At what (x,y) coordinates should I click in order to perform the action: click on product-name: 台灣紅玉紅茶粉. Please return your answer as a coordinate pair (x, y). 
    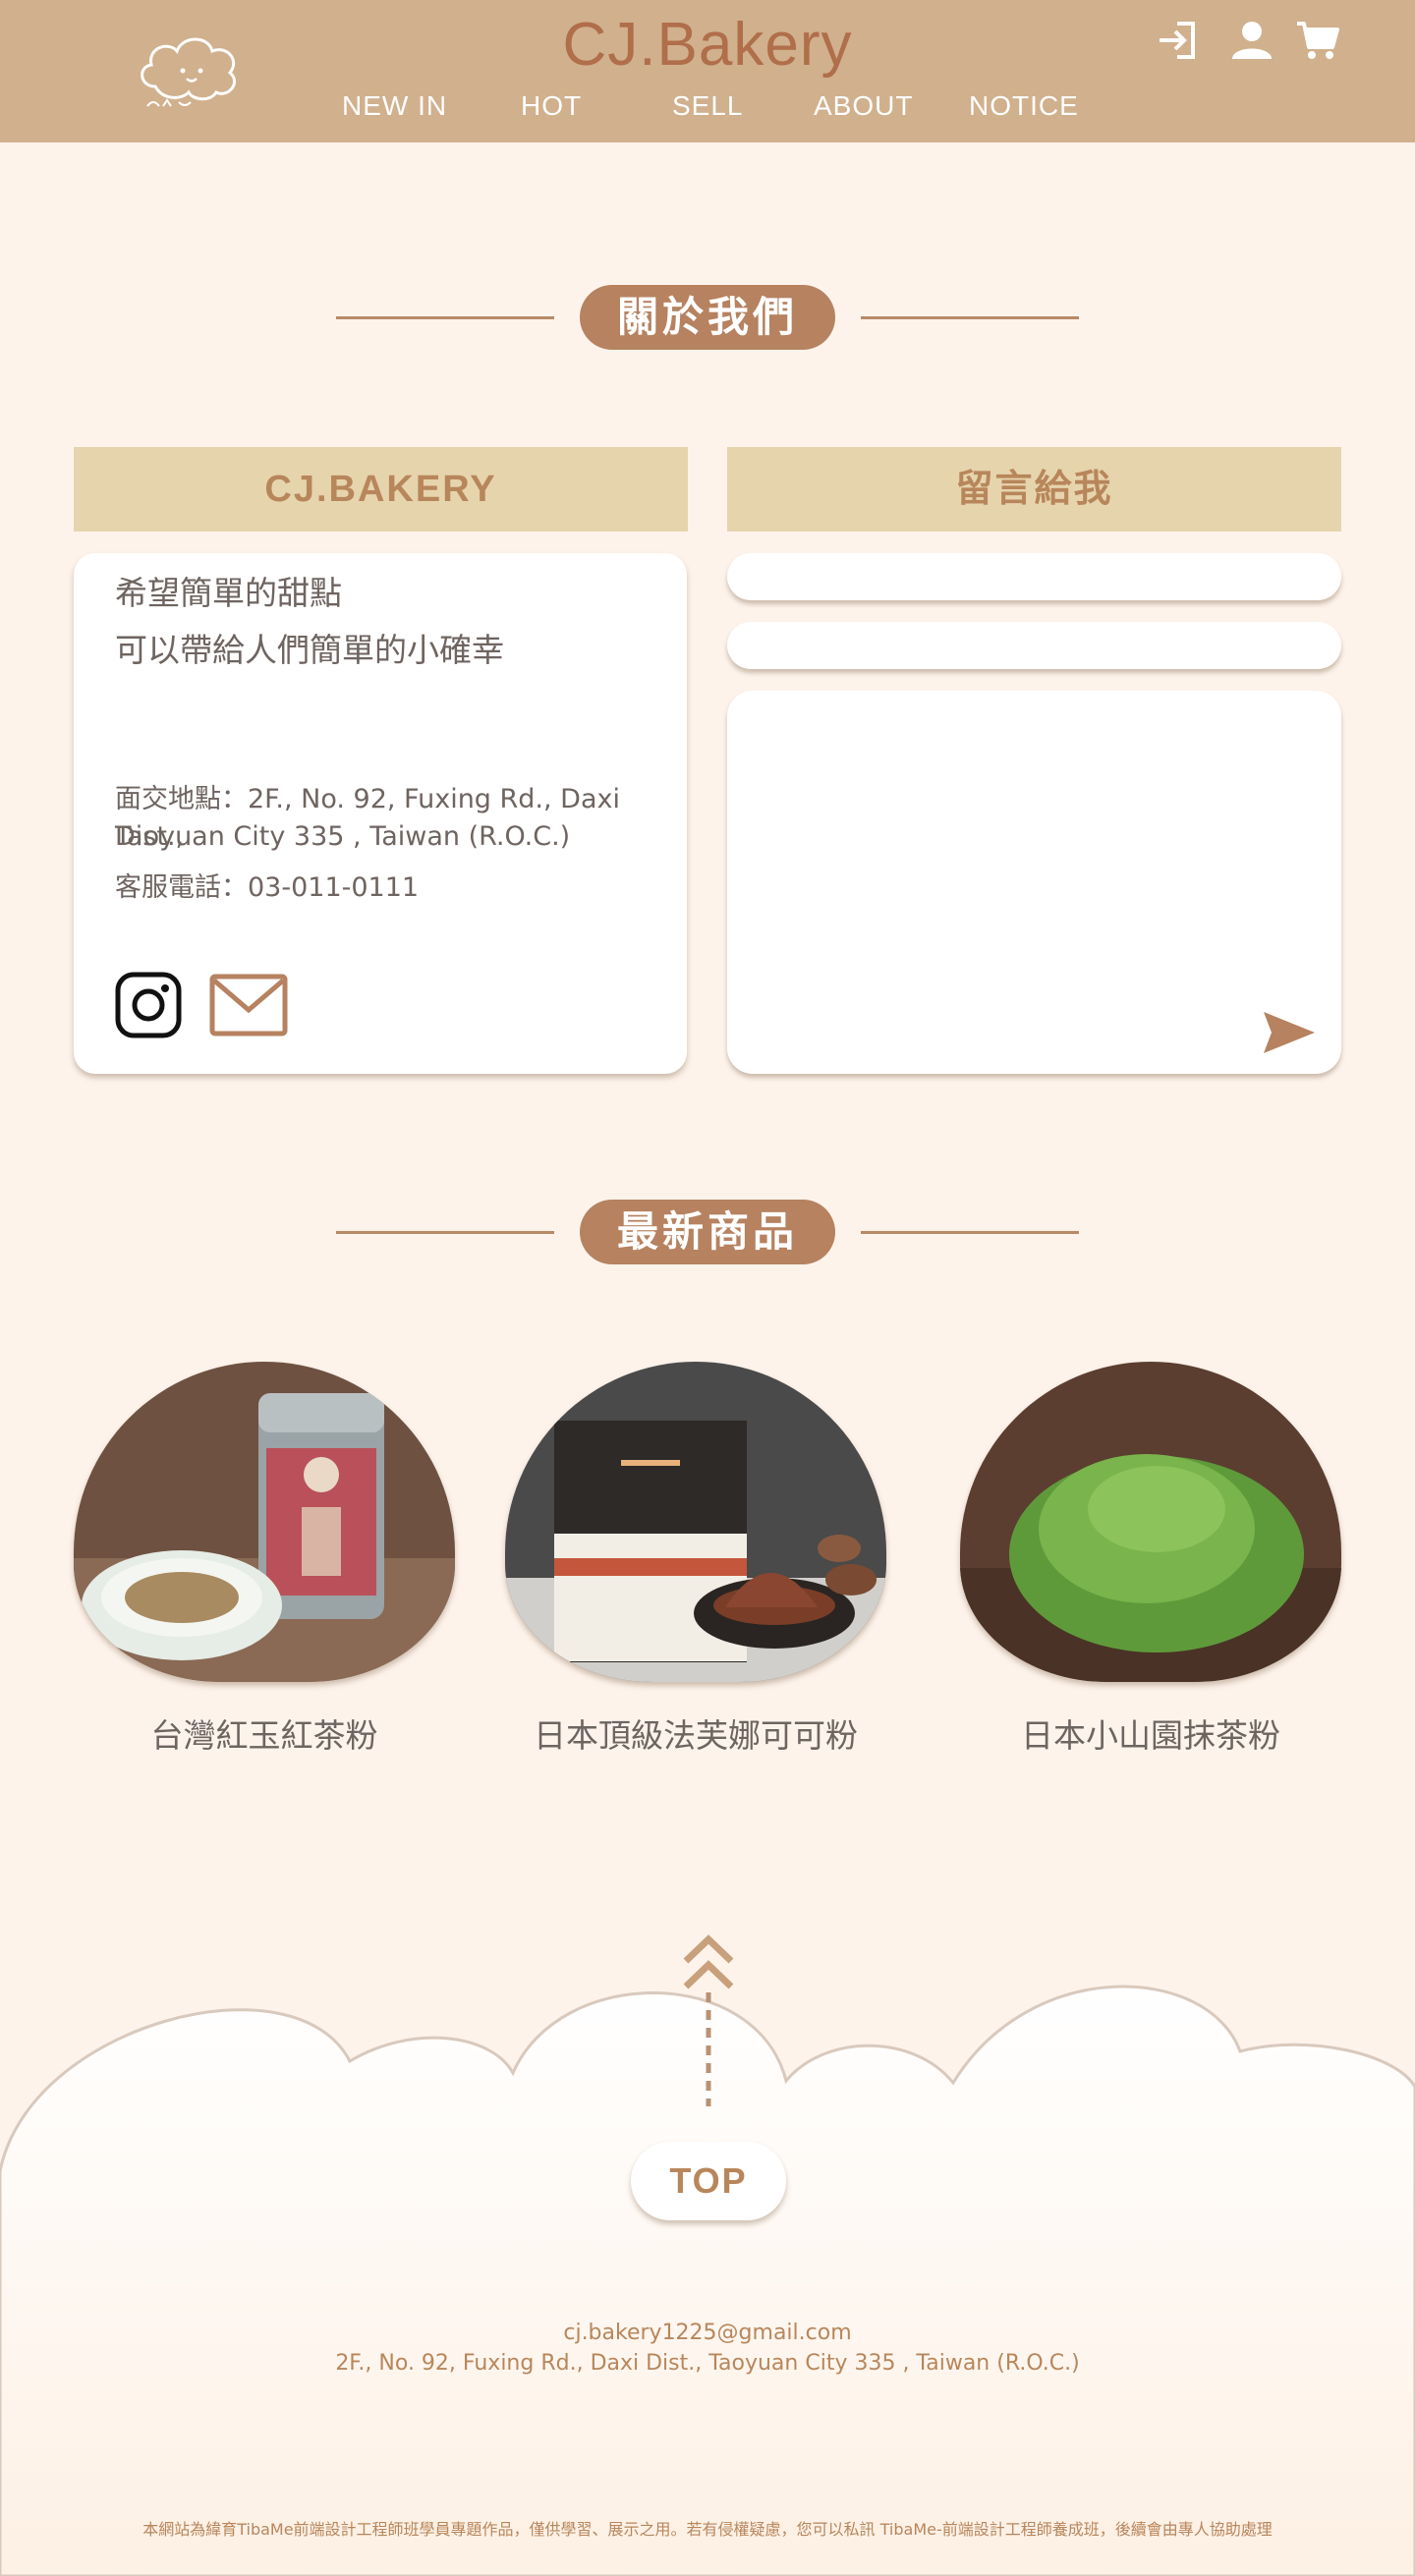
    Looking at the image, I should click on (264, 1733).